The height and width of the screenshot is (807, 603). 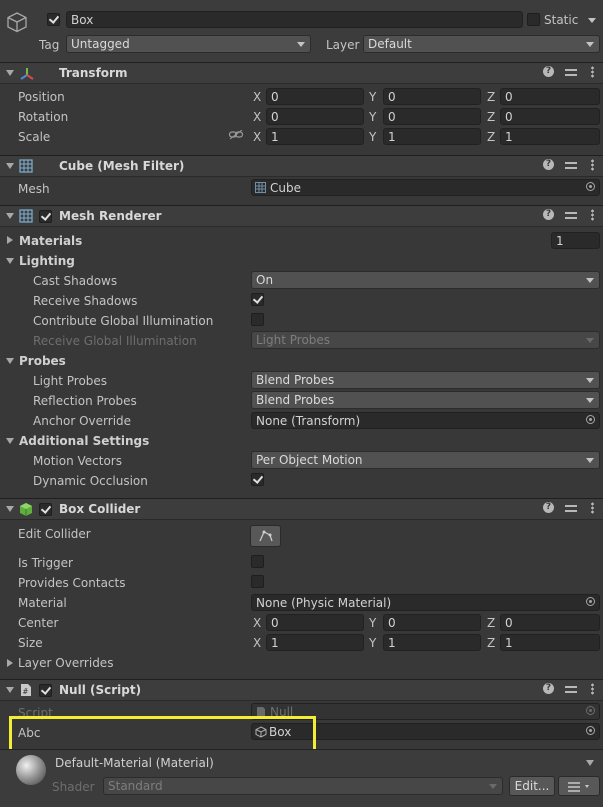 What do you see at coordinates (315, 622) in the screenshot?
I see `center-x-field: 0` at bounding box center [315, 622].